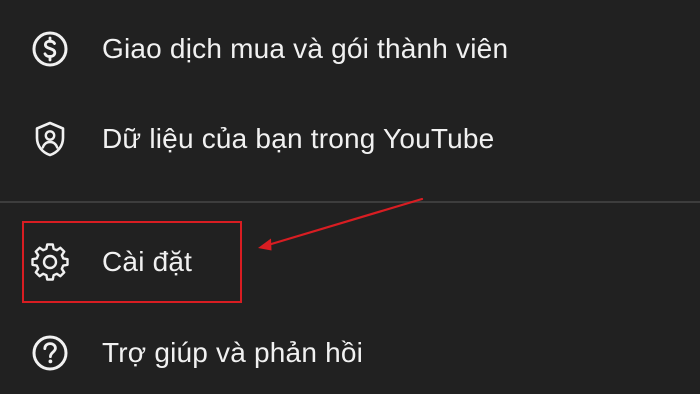 This screenshot has height=394, width=700. What do you see at coordinates (298, 138) in the screenshot?
I see `menu-item-label: Dữ liệu của bạn trong YouTube` at bounding box center [298, 138].